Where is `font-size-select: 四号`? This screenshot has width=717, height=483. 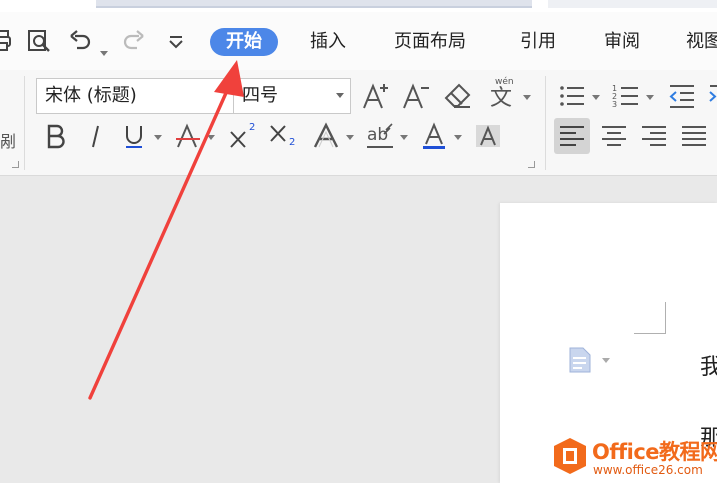
font-size-select: 四号 is located at coordinates (292, 96).